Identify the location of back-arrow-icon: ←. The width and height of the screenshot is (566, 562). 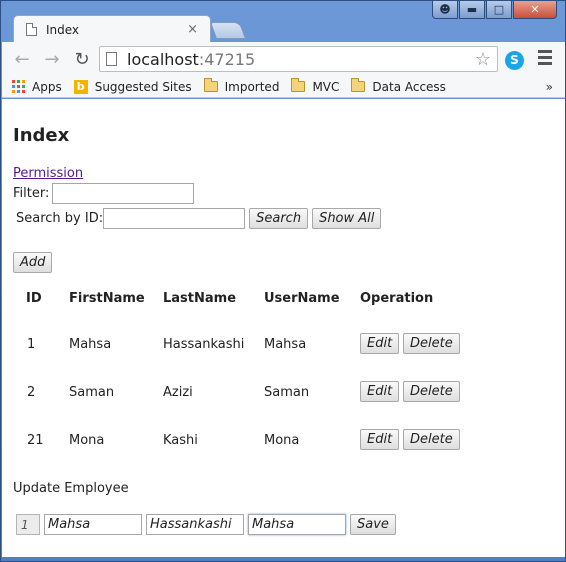
(22, 59).